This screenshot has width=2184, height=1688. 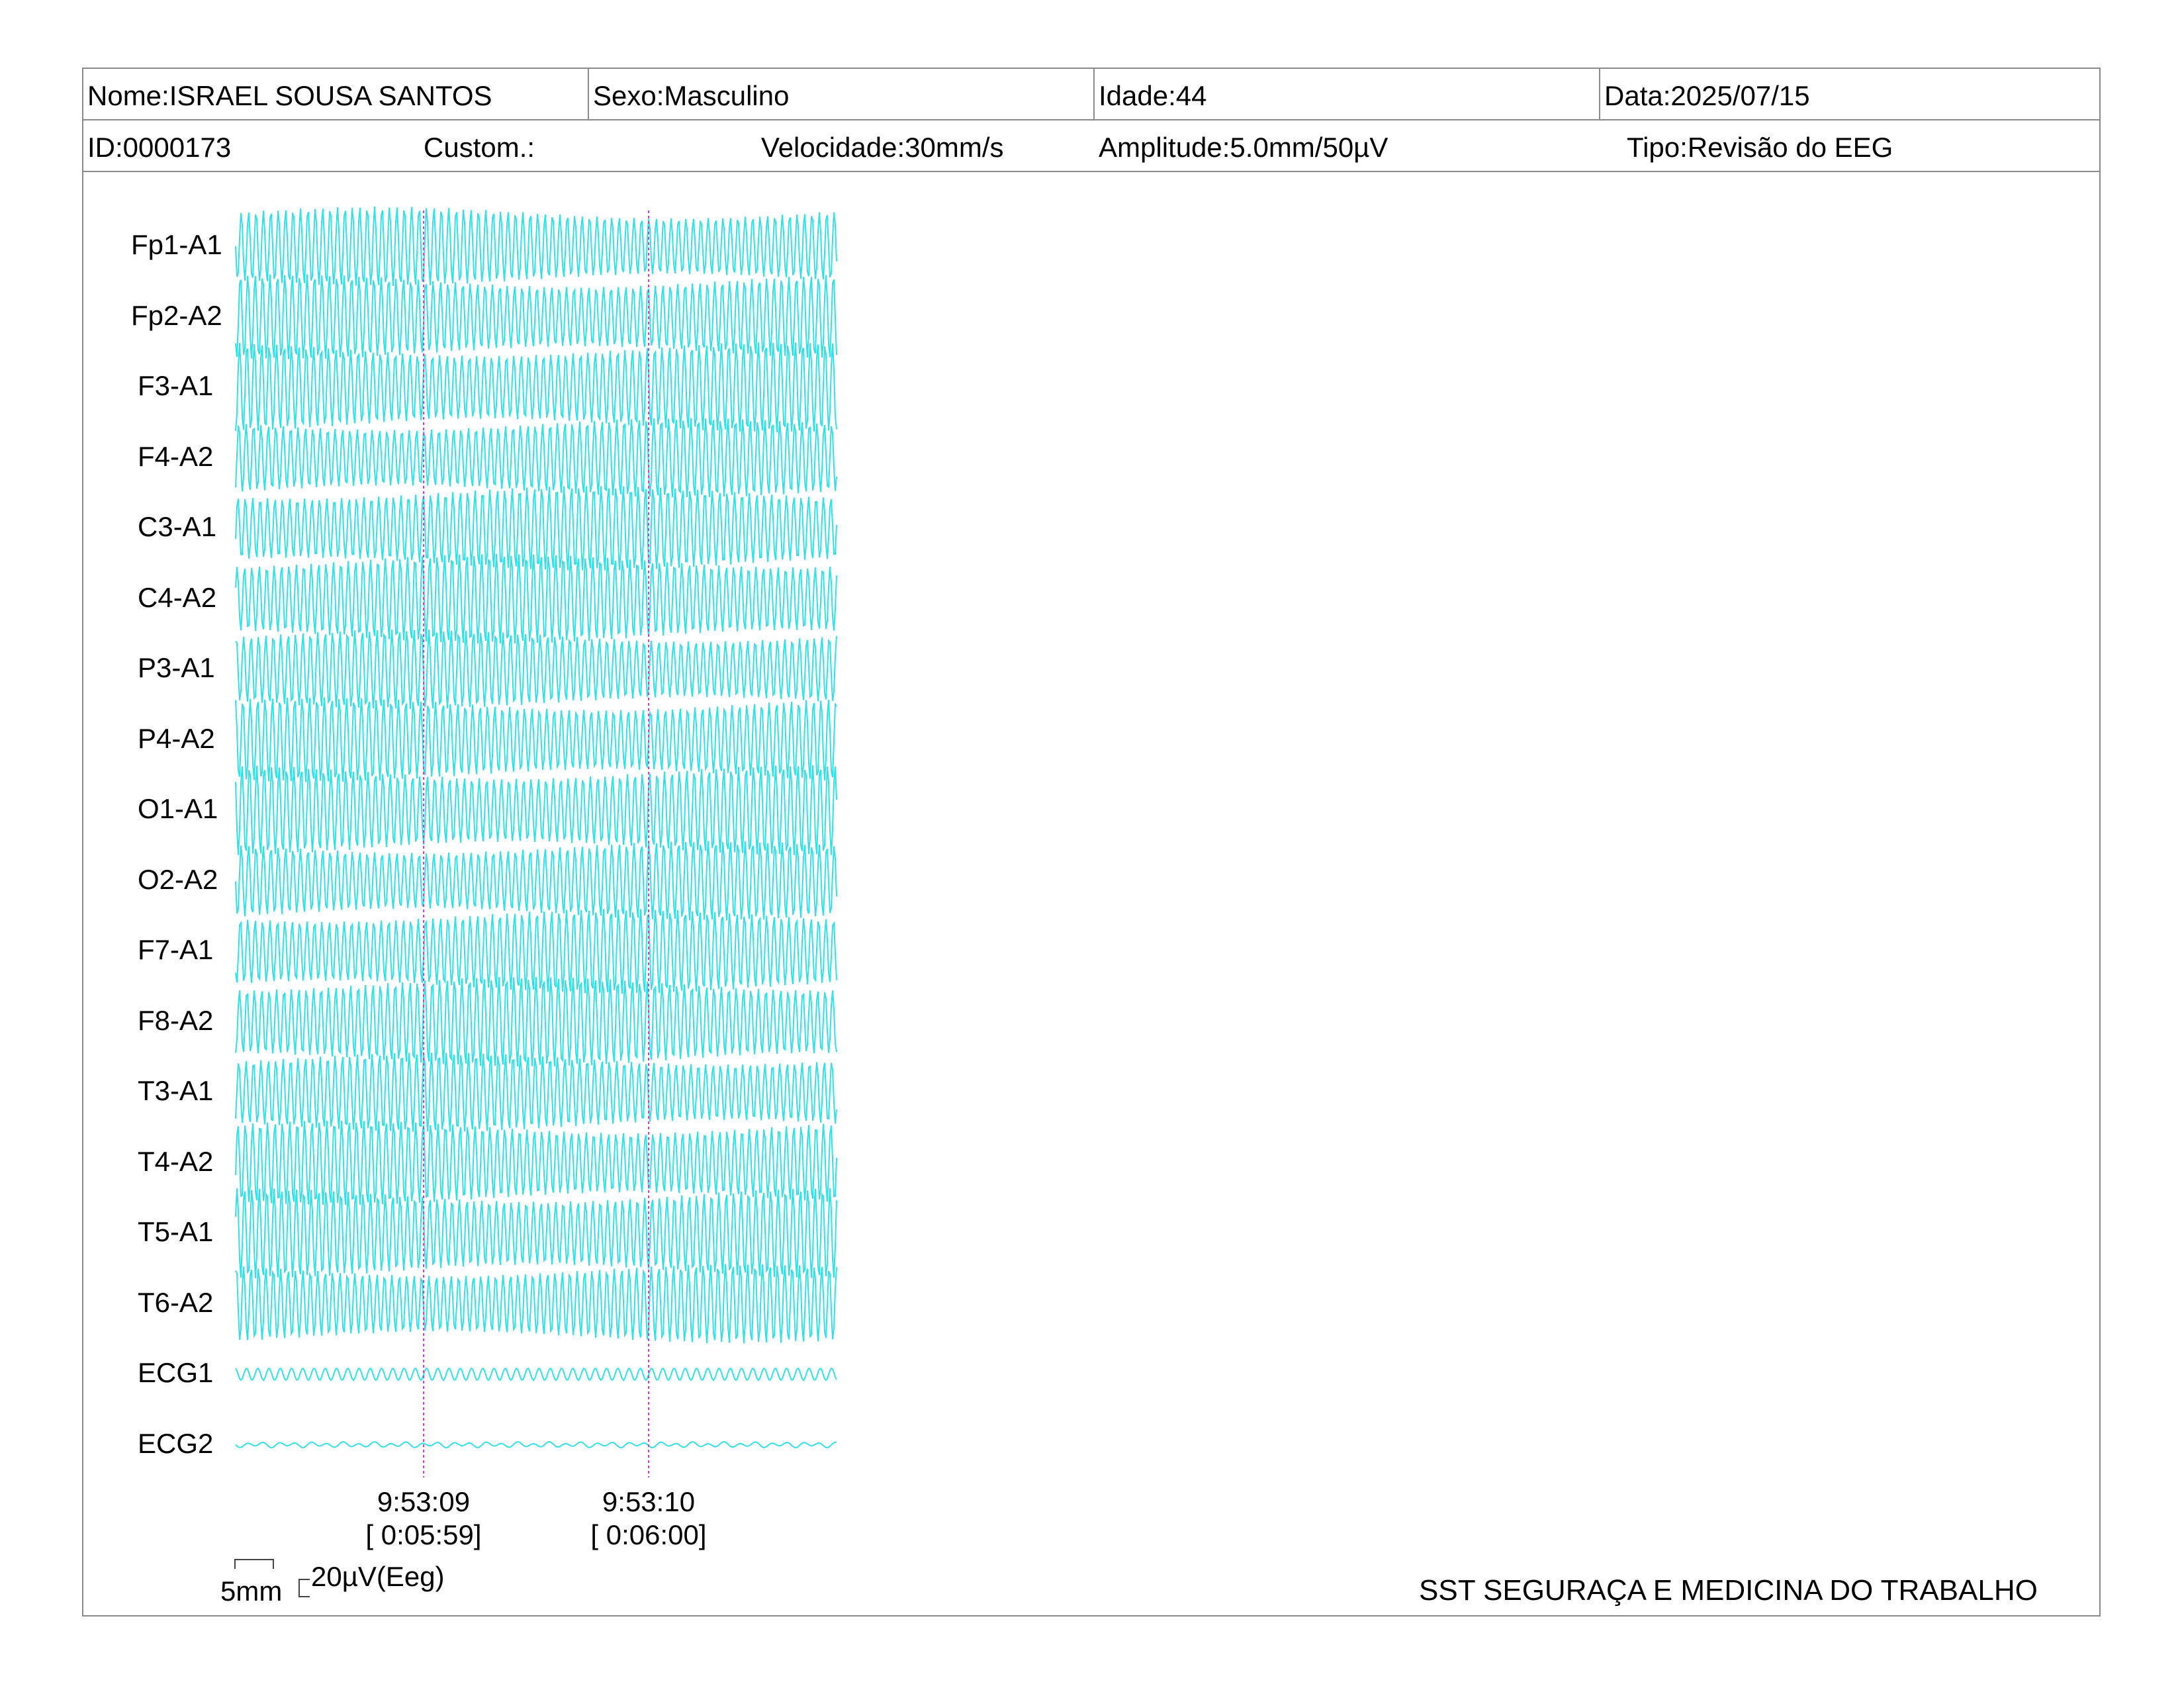 What do you see at coordinates (178, 808) in the screenshot?
I see `lead-label: O1-A1` at bounding box center [178, 808].